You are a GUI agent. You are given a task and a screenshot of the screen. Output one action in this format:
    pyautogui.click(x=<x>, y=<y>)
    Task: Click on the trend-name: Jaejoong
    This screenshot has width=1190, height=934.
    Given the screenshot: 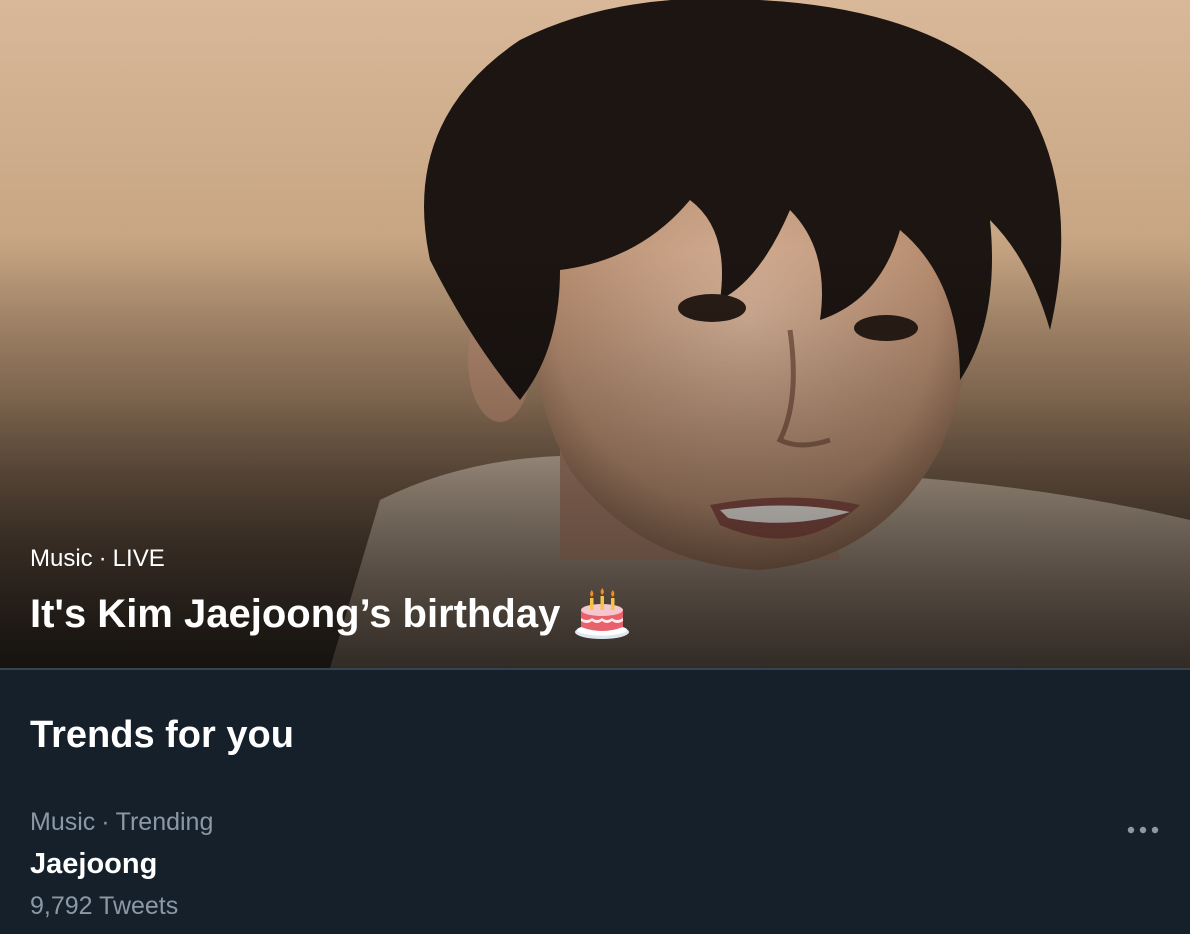 What is the action you would take?
    pyautogui.click(x=94, y=864)
    